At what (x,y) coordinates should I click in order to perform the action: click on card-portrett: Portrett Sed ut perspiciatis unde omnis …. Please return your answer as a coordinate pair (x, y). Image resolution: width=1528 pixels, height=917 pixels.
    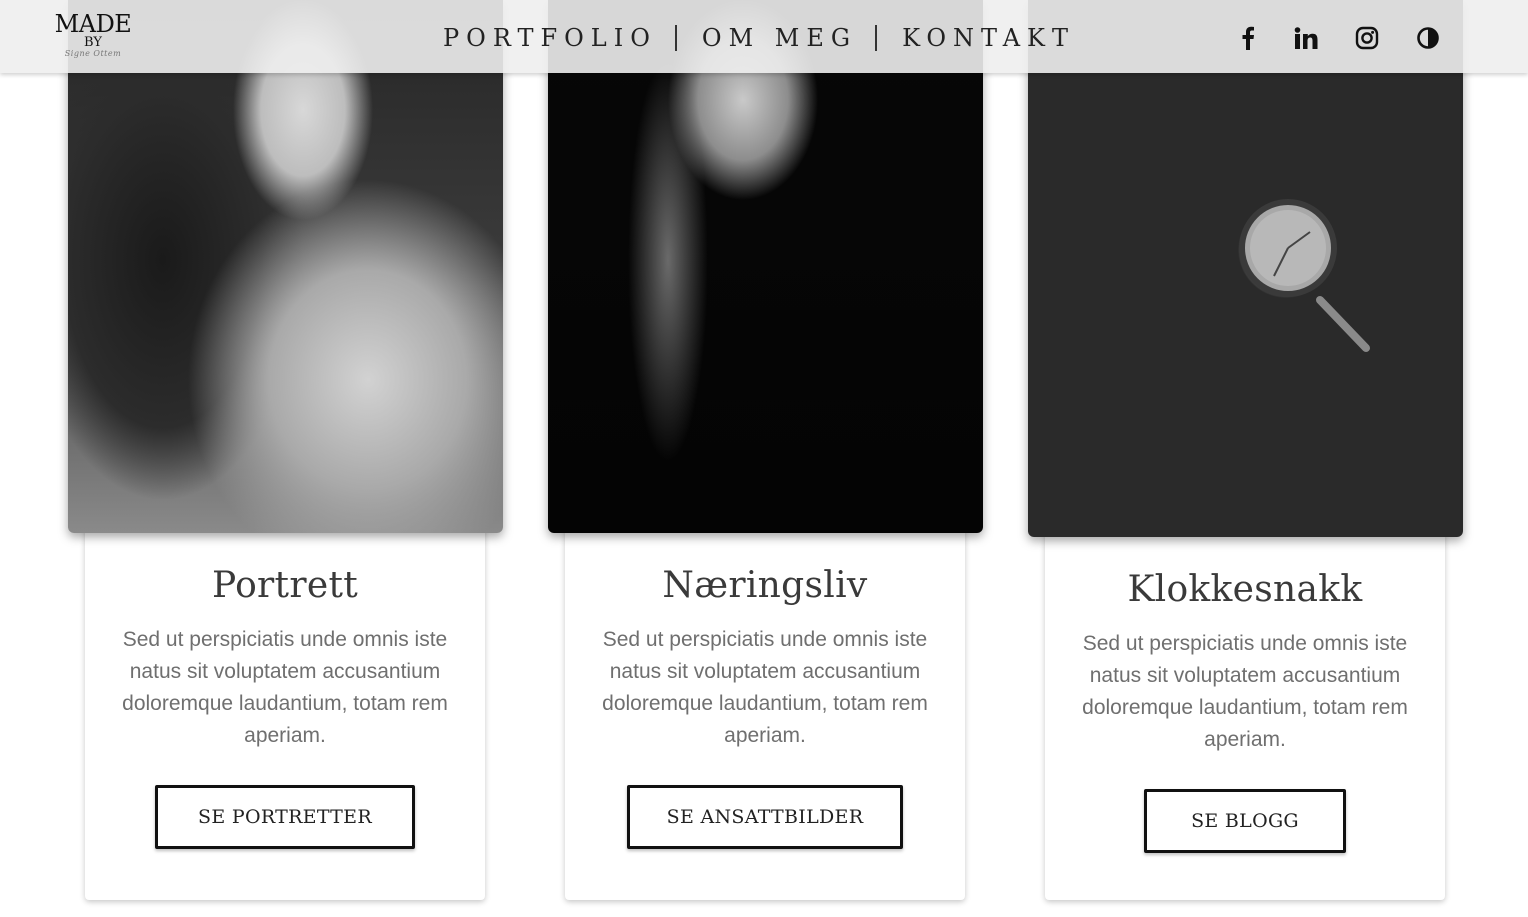
    Looking at the image, I should click on (285, 685).